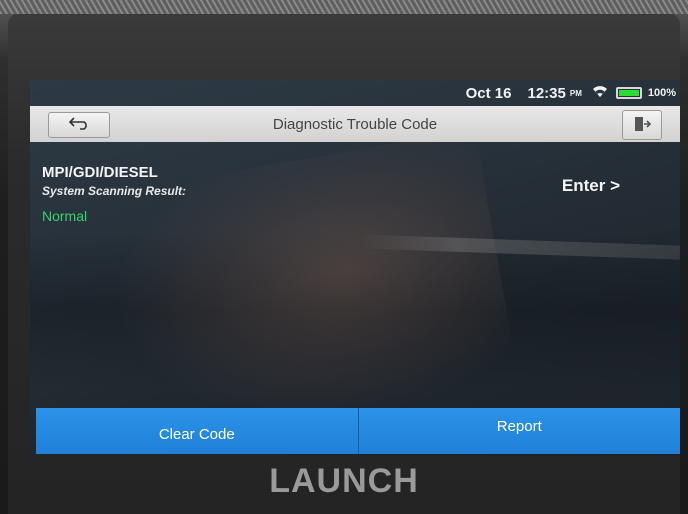  I want to click on scan-result-label: System Scanning Result:, so click(114, 191).